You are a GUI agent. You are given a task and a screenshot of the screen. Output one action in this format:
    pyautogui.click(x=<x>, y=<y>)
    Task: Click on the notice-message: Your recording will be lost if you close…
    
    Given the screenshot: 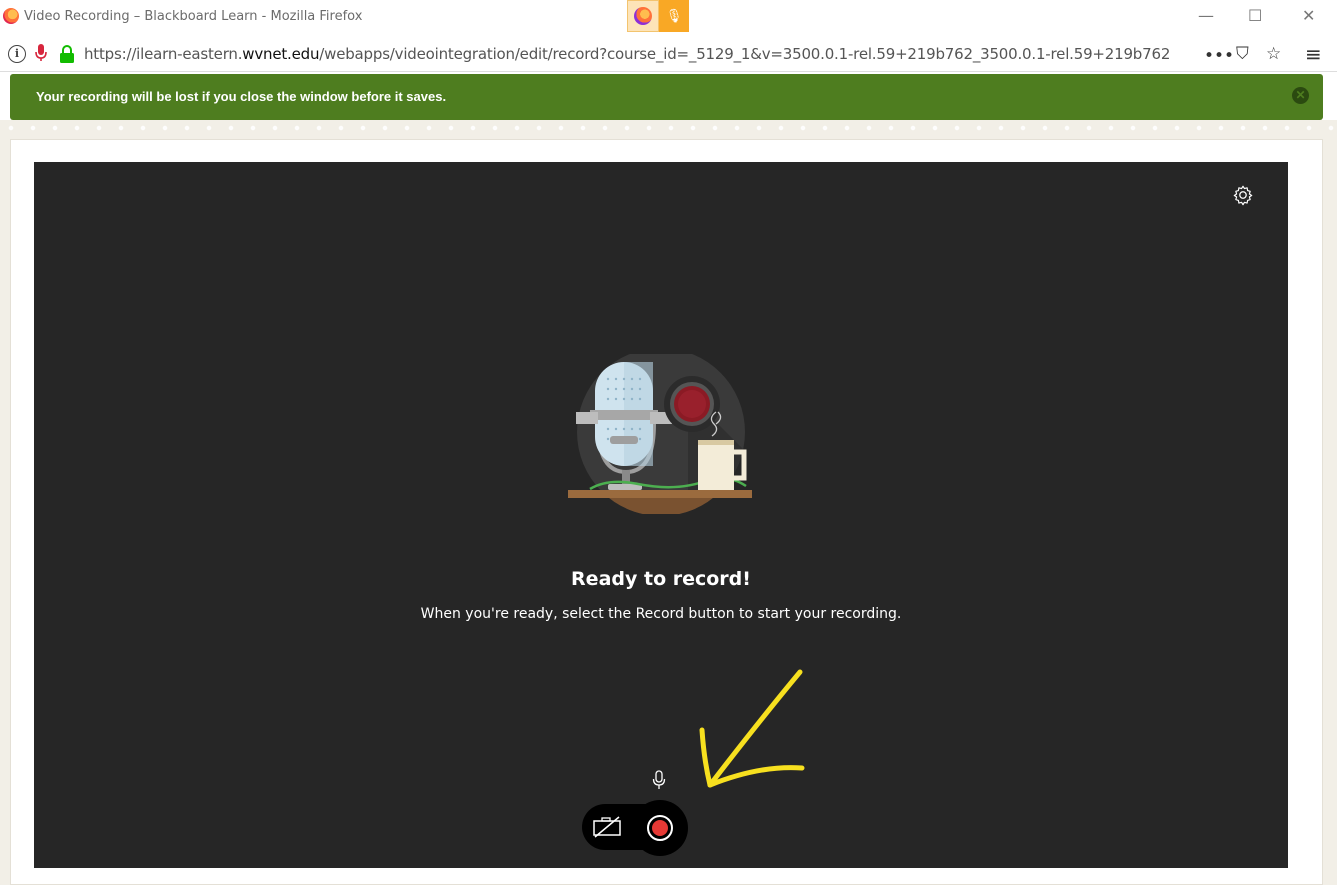 What is the action you would take?
    pyautogui.click(x=241, y=96)
    